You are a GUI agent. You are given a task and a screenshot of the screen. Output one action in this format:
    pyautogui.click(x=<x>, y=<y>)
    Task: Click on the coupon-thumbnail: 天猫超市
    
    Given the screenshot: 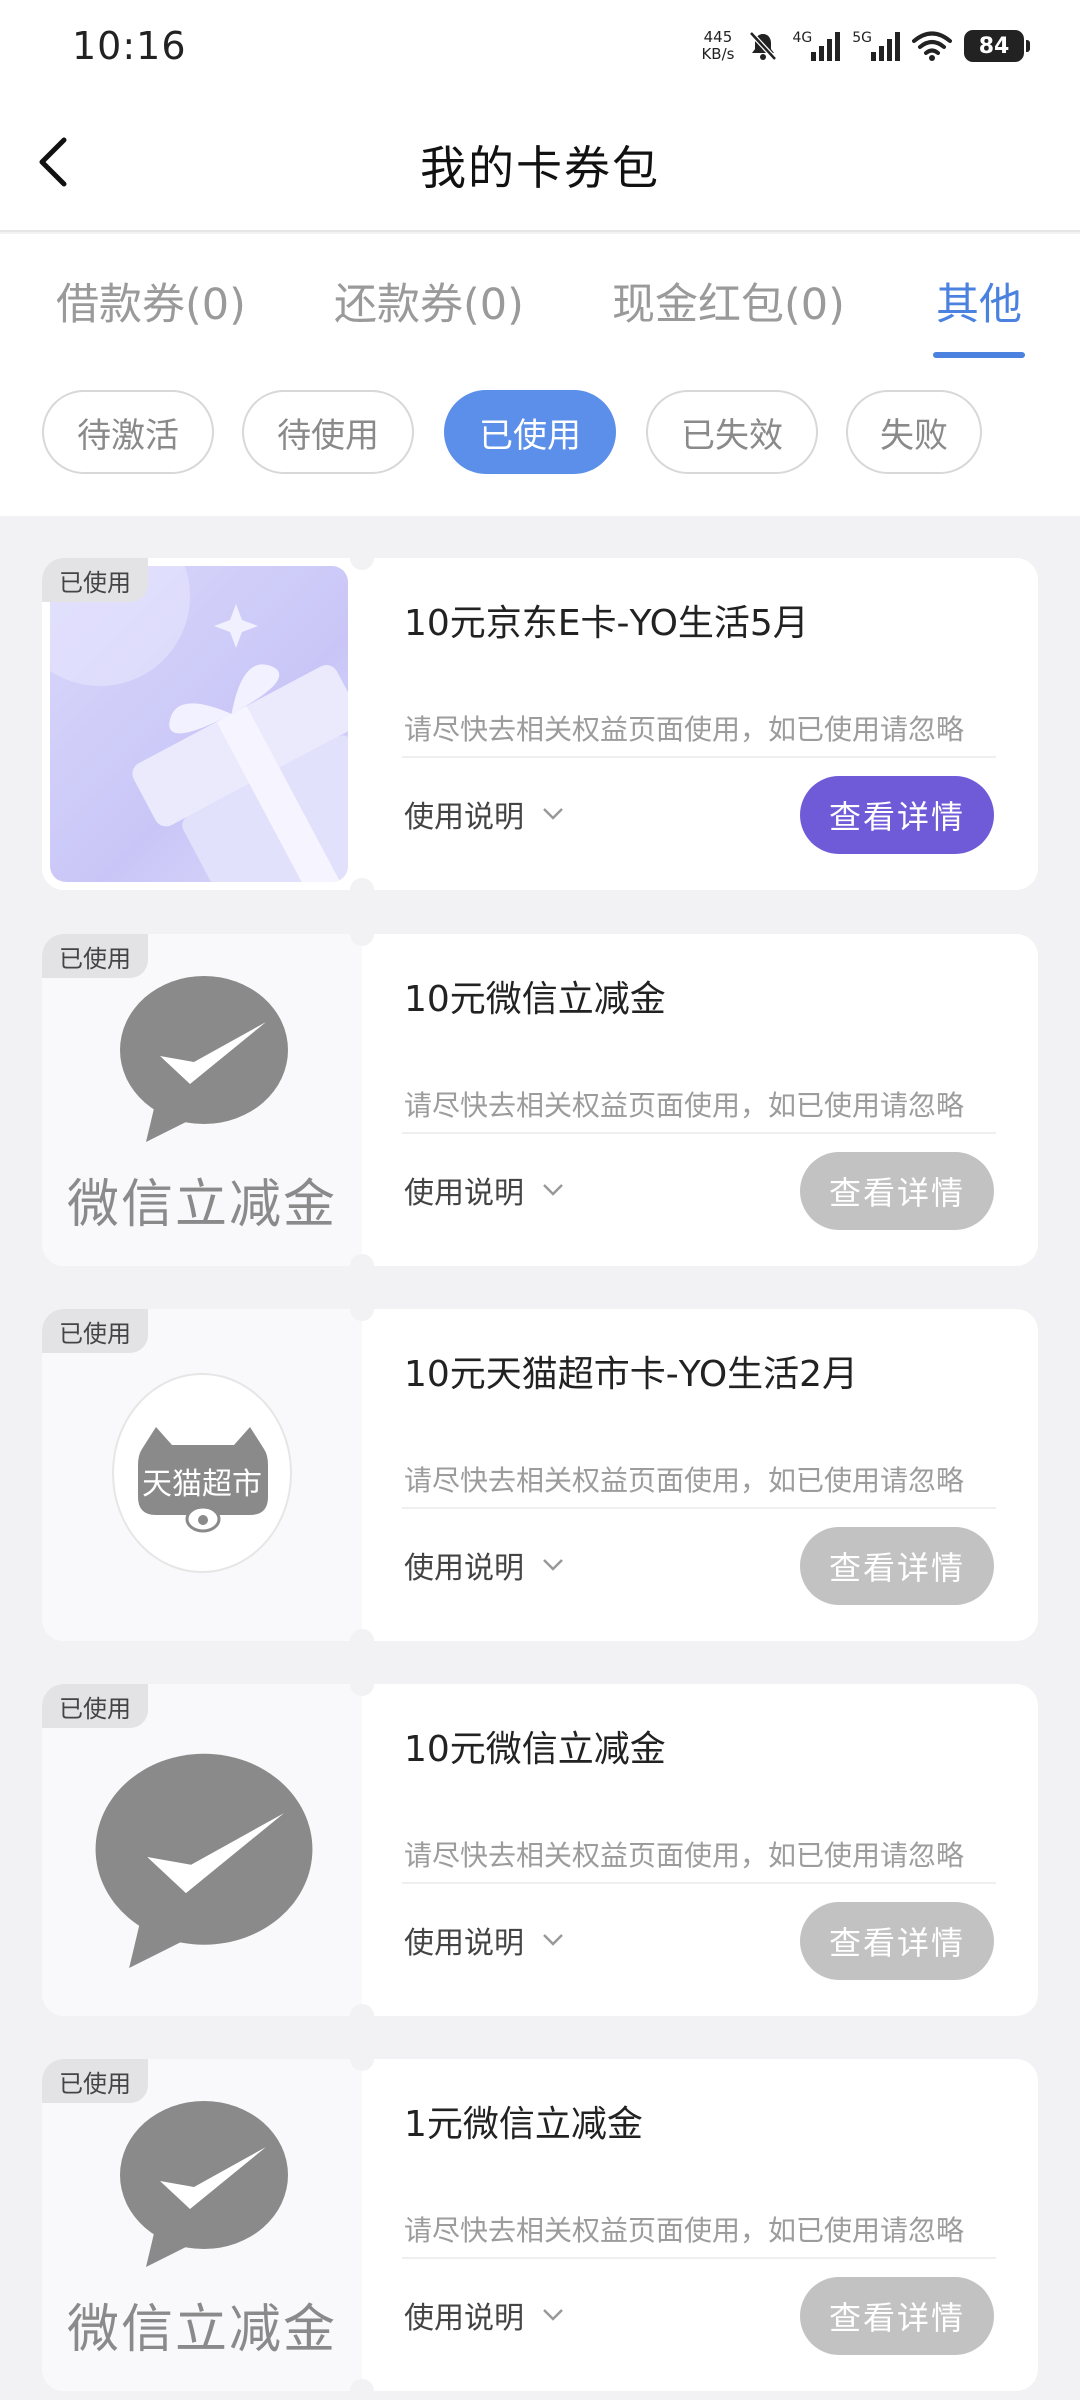 What is the action you would take?
    pyautogui.click(x=202, y=1475)
    